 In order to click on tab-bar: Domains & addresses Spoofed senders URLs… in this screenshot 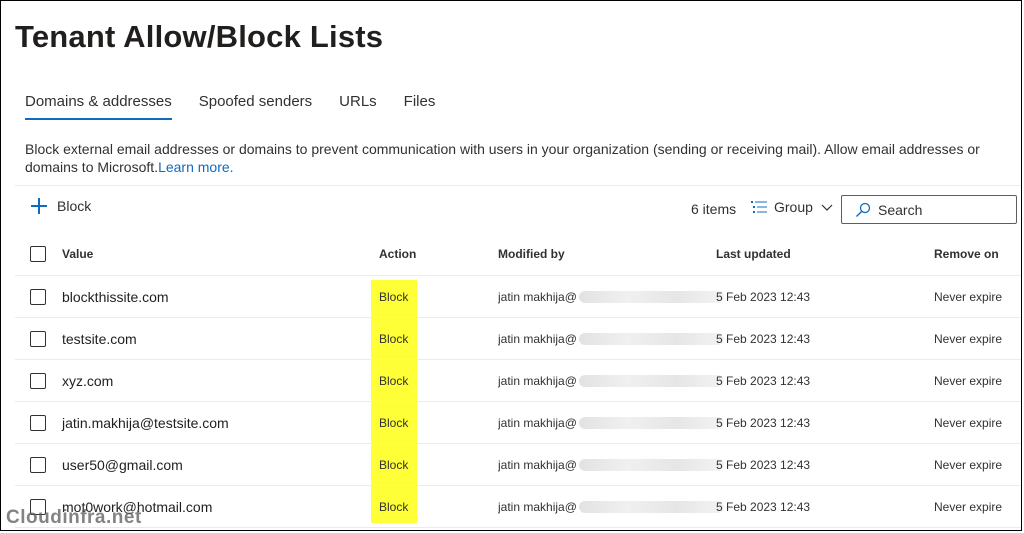, I will do `click(243, 106)`.